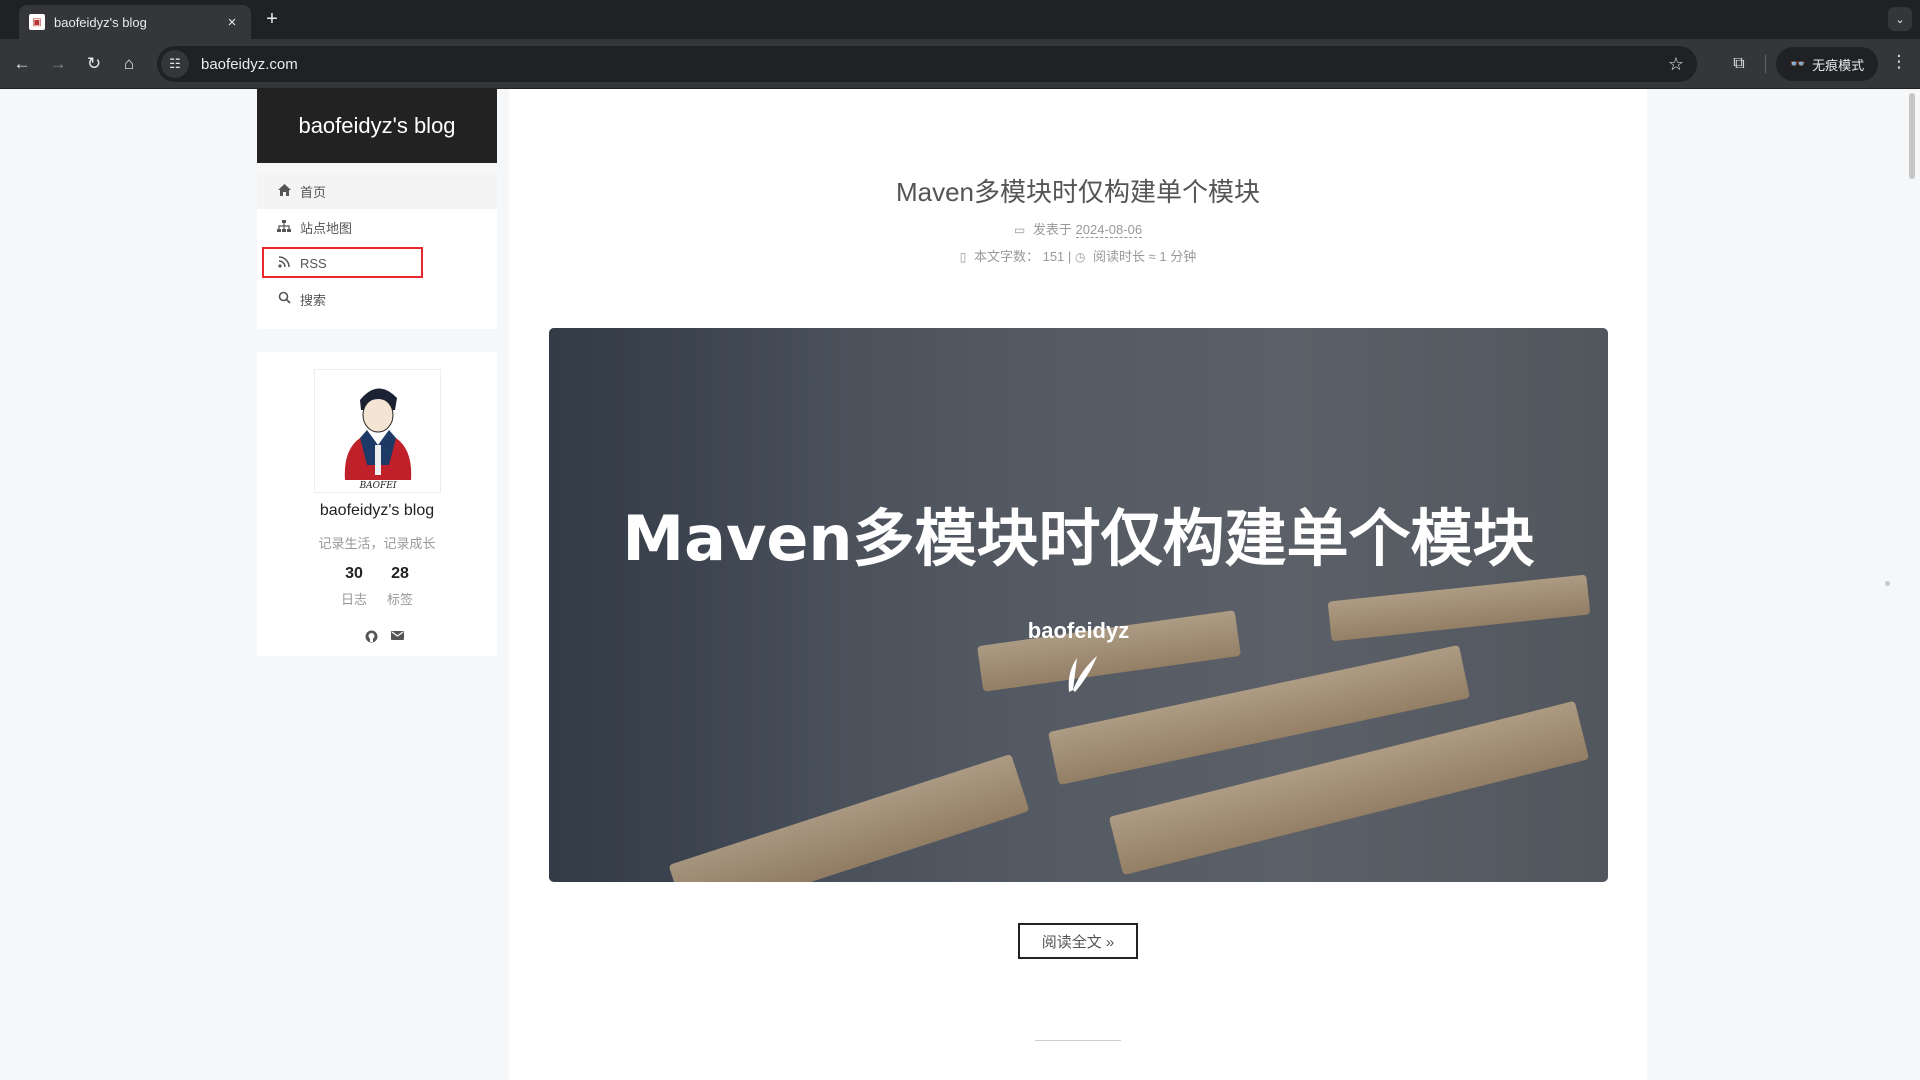 The image size is (1920, 1080). I want to click on author-description: 记录生活，记录成长, so click(377, 543).